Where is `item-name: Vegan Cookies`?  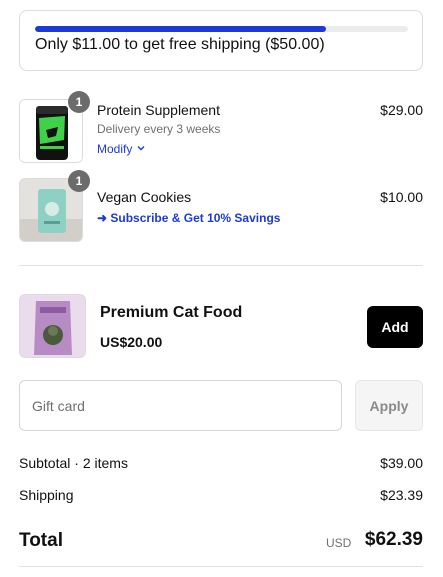
item-name: Vegan Cookies is located at coordinates (144, 197).